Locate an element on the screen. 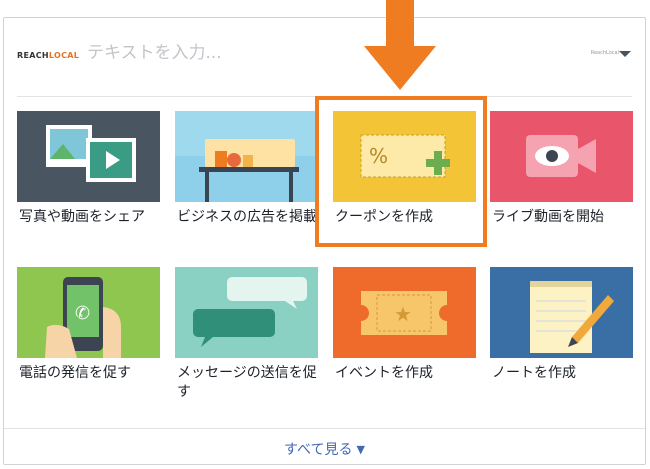 This screenshot has width=650, height=469. divider is located at coordinates (324, 428).